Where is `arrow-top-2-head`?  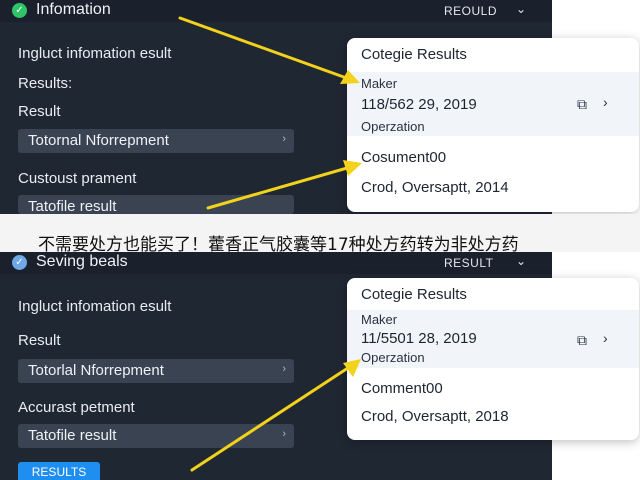
arrow-top-2-head is located at coordinates (352, 168).